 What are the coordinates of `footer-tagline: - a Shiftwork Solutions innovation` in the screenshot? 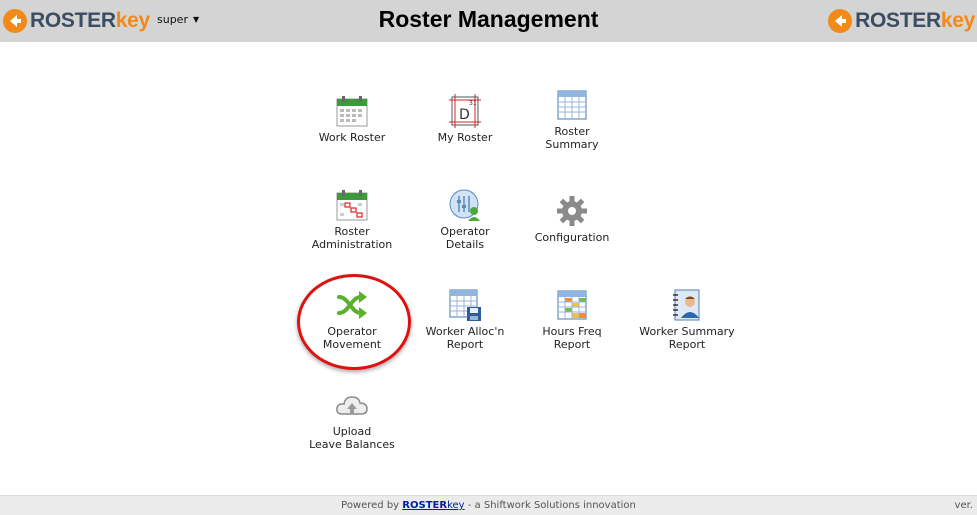 It's located at (550, 505).